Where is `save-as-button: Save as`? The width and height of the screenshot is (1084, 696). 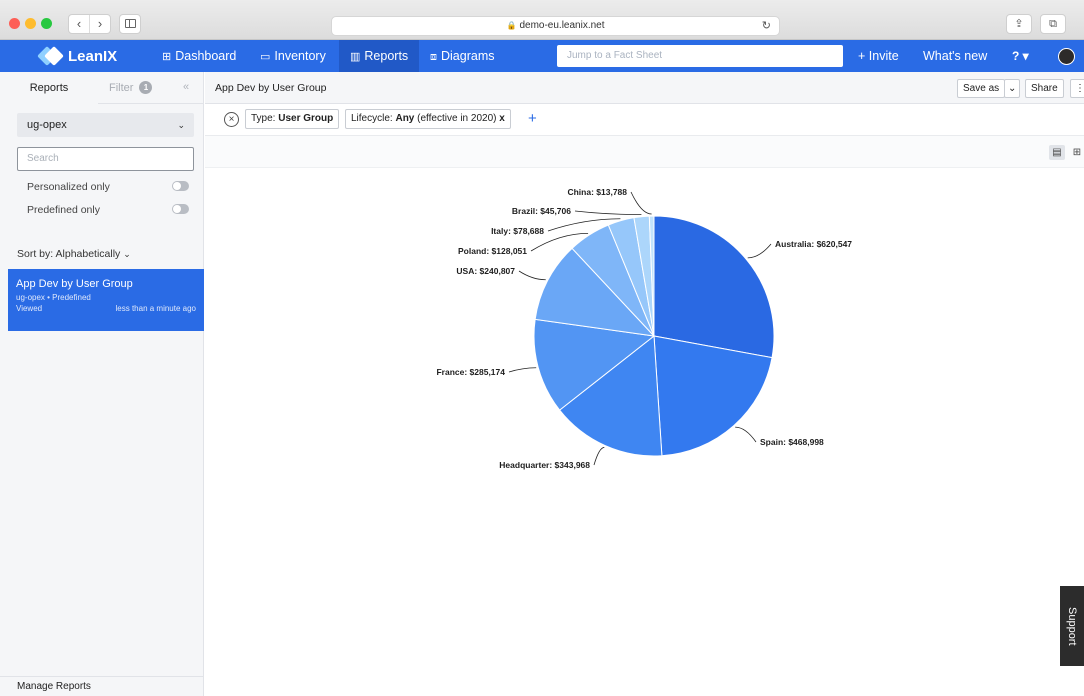 save-as-button: Save as is located at coordinates (981, 88).